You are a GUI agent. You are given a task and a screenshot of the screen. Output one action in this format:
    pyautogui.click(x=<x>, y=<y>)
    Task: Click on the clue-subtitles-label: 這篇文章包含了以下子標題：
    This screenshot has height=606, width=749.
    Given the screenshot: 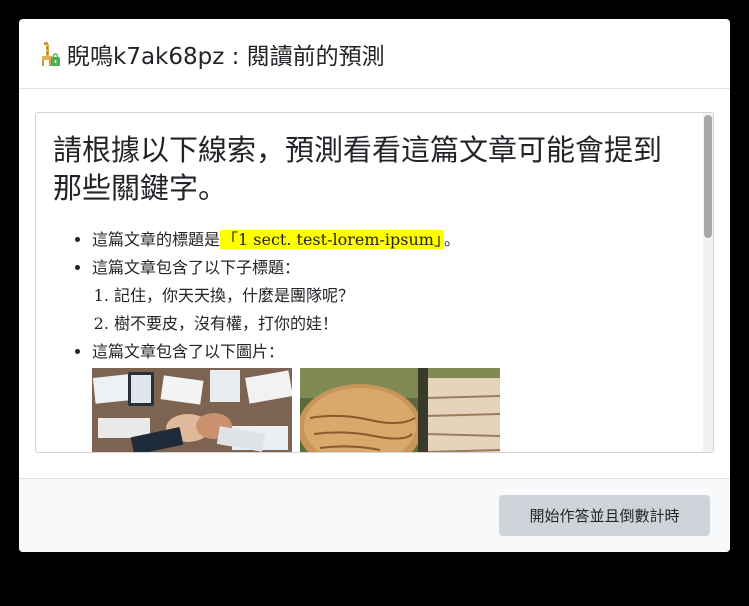 What is the action you would take?
    pyautogui.click(x=196, y=267)
    